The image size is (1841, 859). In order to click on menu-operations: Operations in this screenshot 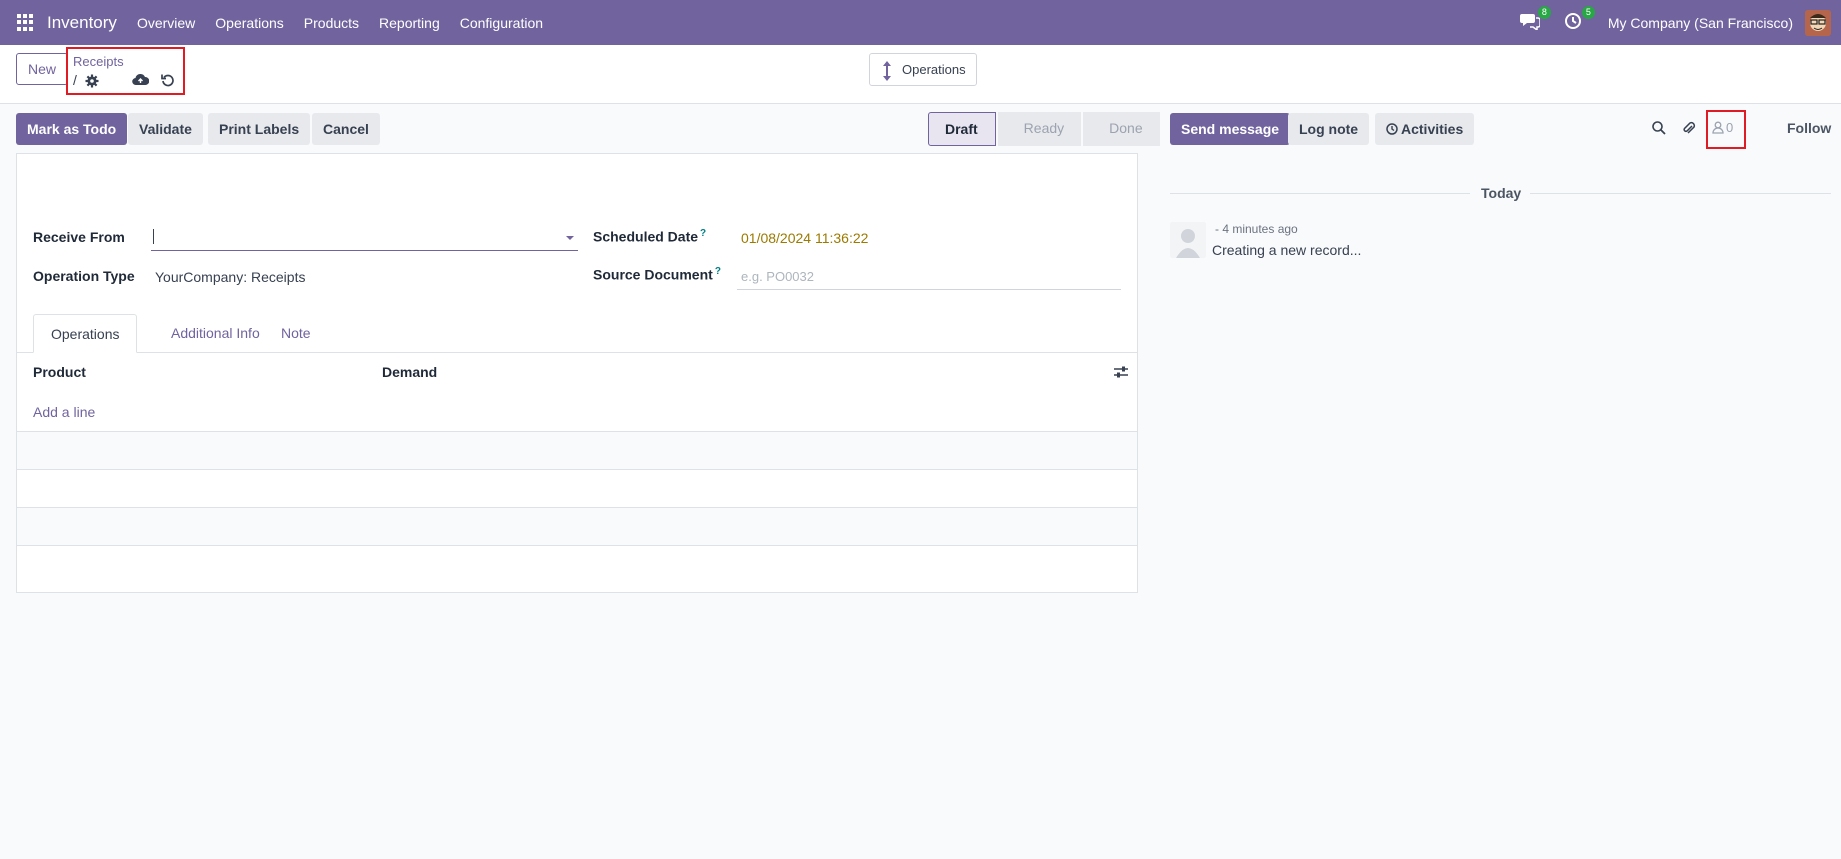, I will do `click(249, 23)`.